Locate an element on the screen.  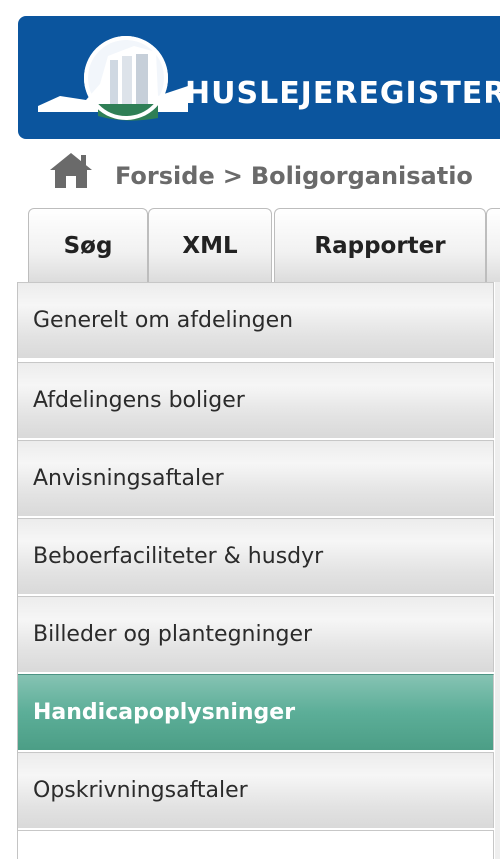
menu-item-beboerfaciliteter: Beboerfaciliteter & husdyr is located at coordinates (256, 556).